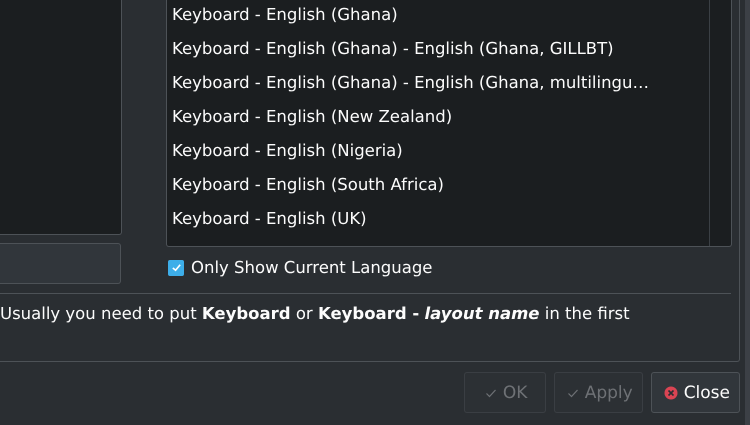 Image resolution: width=750 pixels, height=425 pixels. What do you see at coordinates (315, 313) in the screenshot?
I see `hint-text: Usually you need to put Keyboard or Keyboard - layout name in the first` at bounding box center [315, 313].